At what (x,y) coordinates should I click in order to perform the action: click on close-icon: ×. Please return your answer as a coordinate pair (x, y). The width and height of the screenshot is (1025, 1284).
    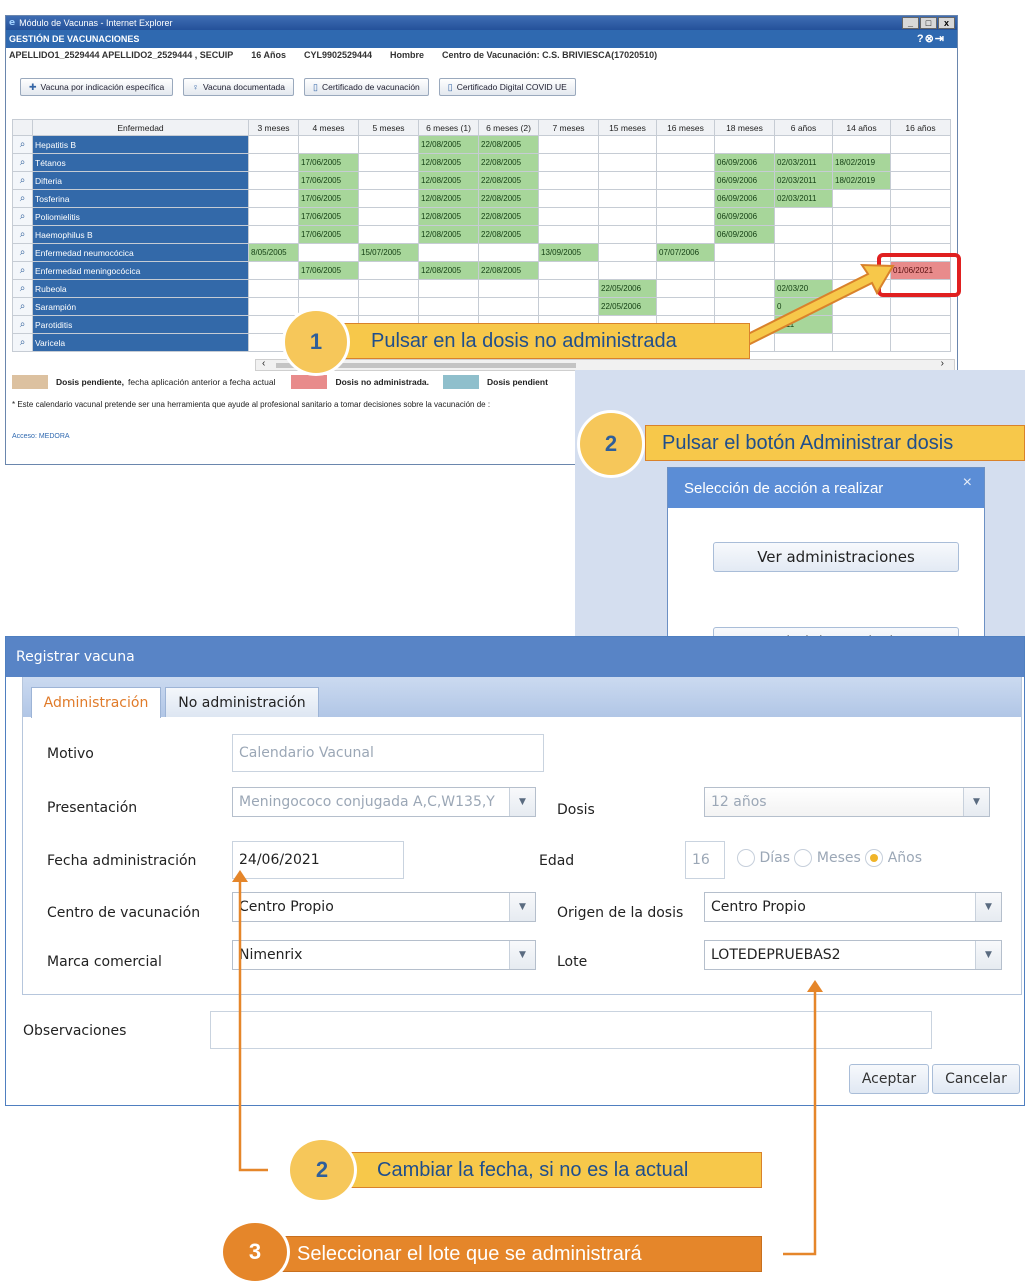
    Looking at the image, I should click on (967, 483).